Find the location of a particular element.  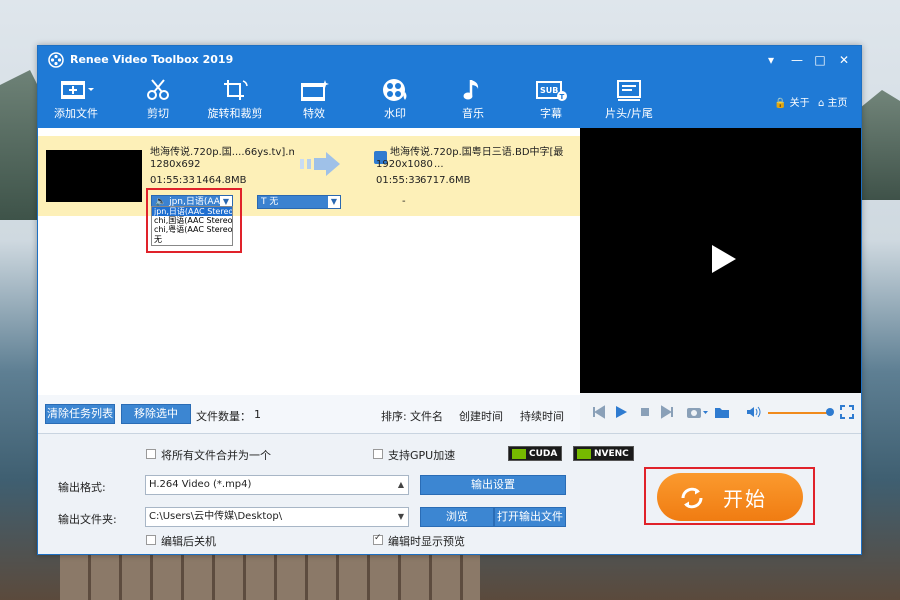

home-button: ⌂ 主页 is located at coordinates (833, 101).